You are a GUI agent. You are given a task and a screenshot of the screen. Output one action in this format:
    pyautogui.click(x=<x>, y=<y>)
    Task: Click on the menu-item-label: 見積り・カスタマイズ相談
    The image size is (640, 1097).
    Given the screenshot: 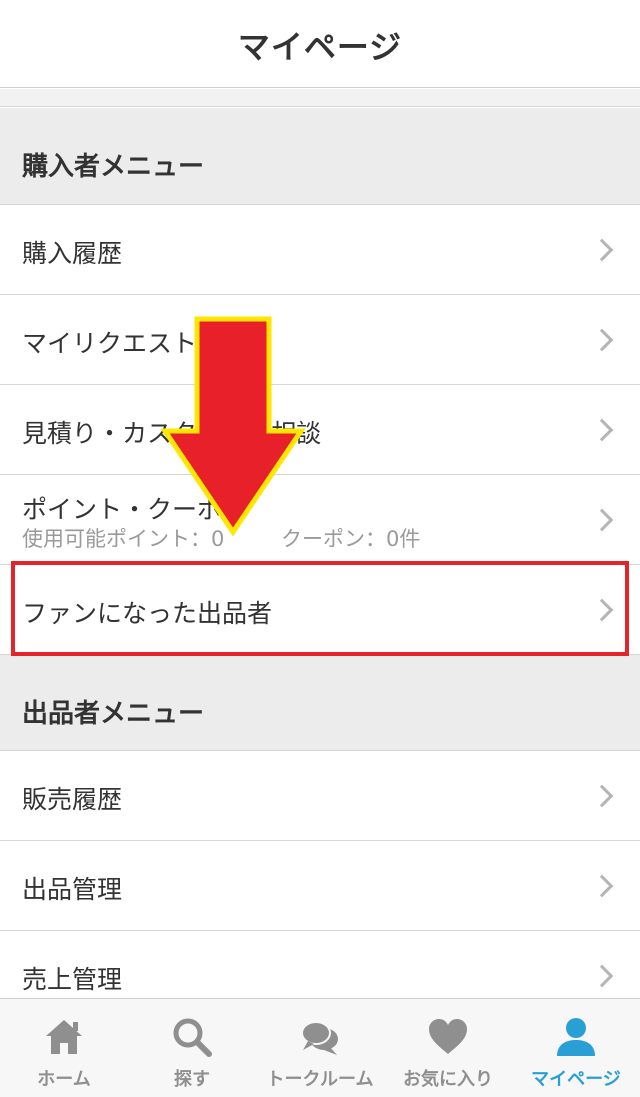 What is the action you would take?
    pyautogui.click(x=172, y=433)
    